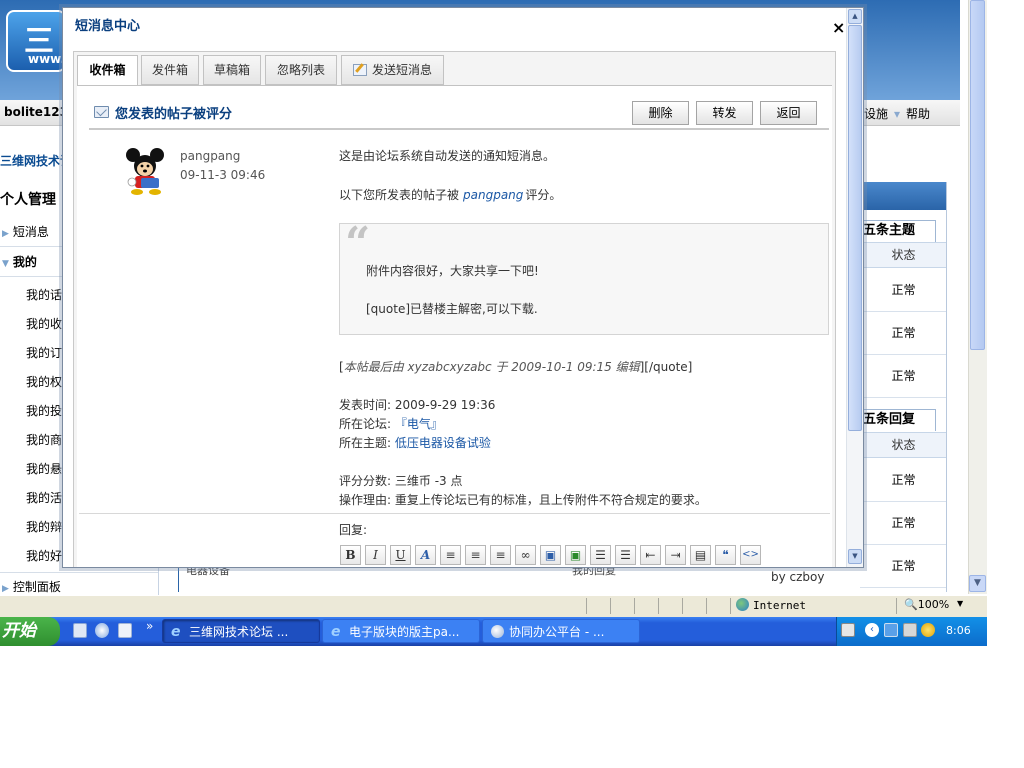  Describe the element at coordinates (838, 27) in the screenshot. I see `close-icon: ×` at that location.